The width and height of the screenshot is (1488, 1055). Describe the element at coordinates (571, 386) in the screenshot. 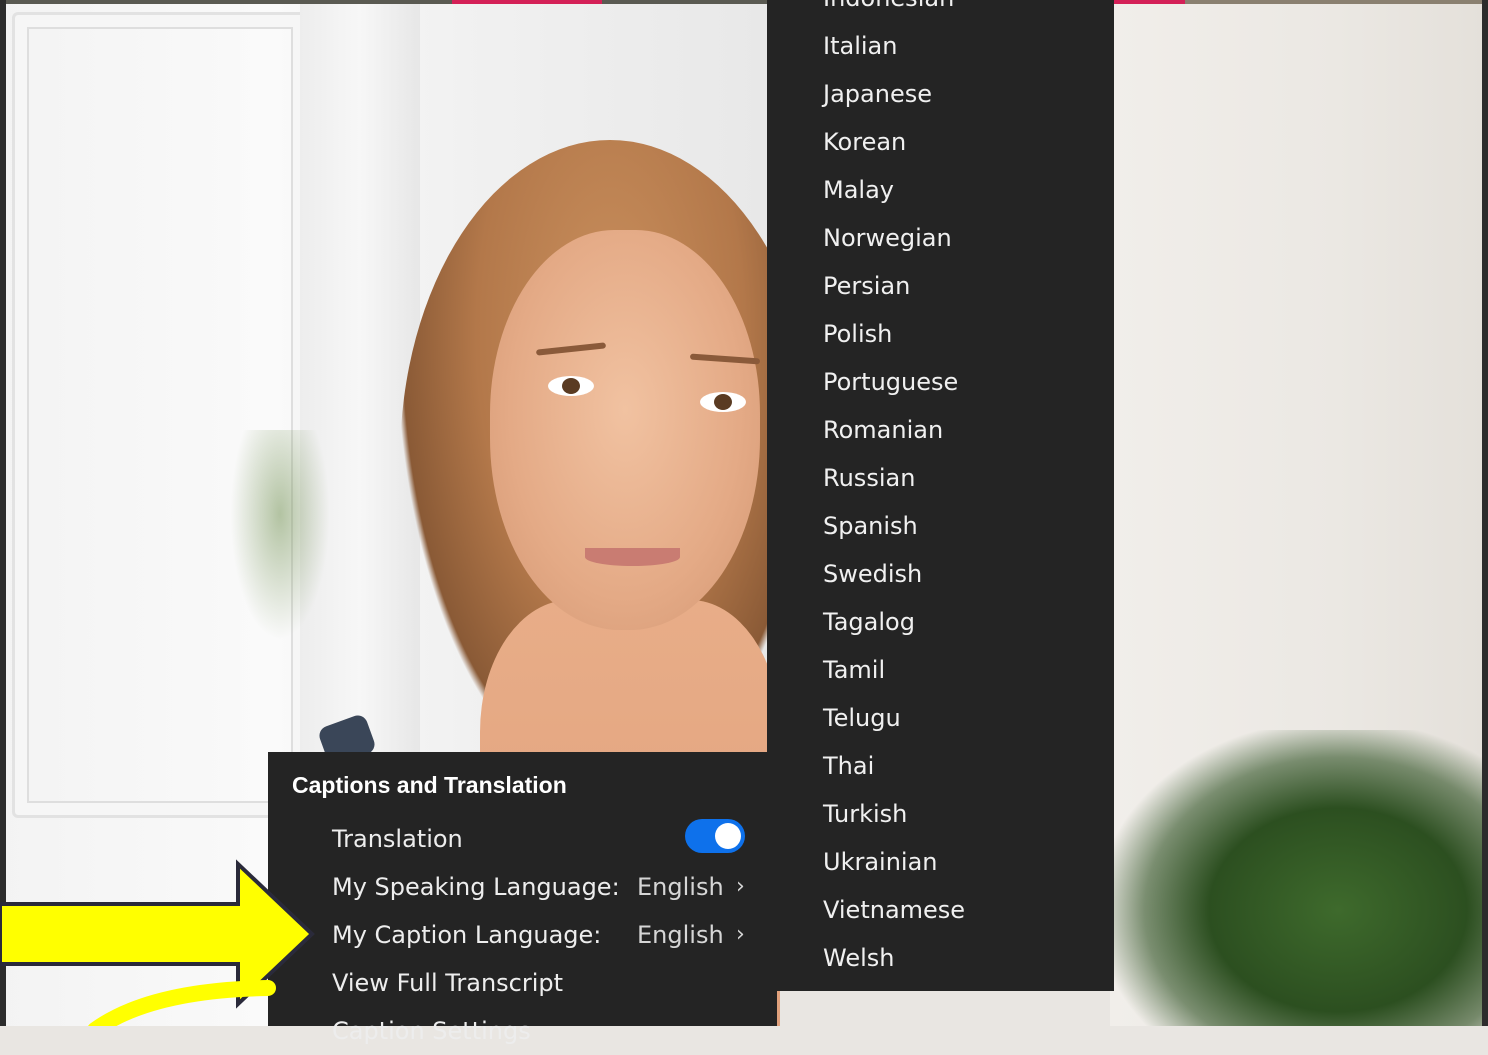

I see `participant-eye-left` at that location.